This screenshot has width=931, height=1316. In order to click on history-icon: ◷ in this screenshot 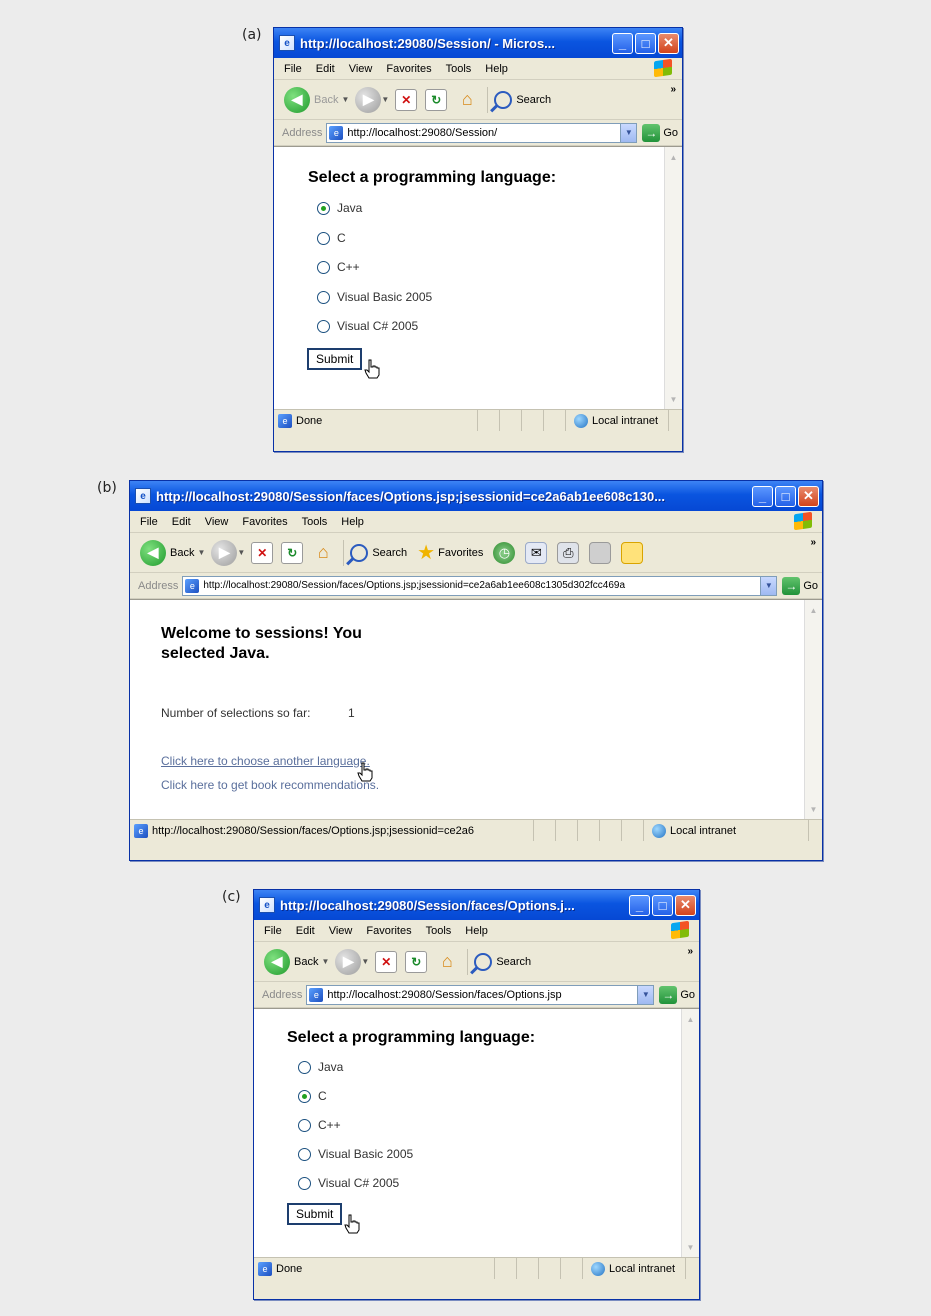, I will do `click(504, 552)`.